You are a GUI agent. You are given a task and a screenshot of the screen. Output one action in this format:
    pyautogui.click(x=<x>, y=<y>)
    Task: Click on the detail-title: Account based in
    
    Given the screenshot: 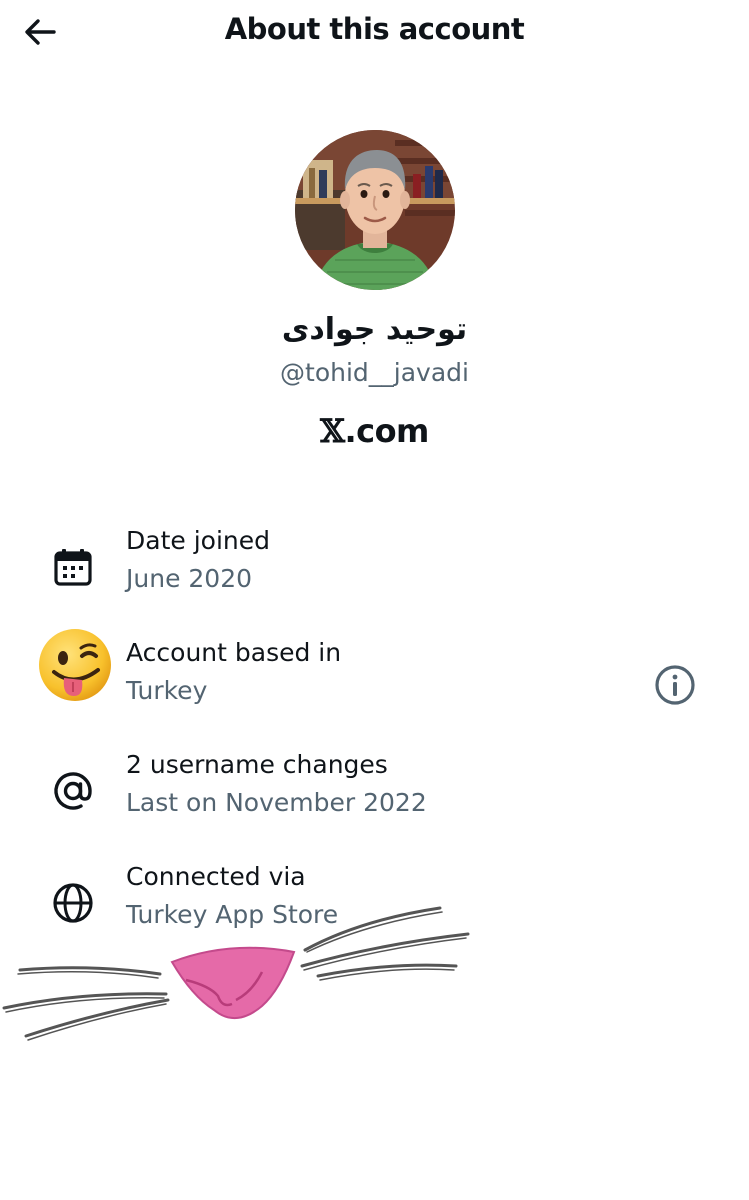 What is the action you would take?
    pyautogui.click(x=234, y=652)
    